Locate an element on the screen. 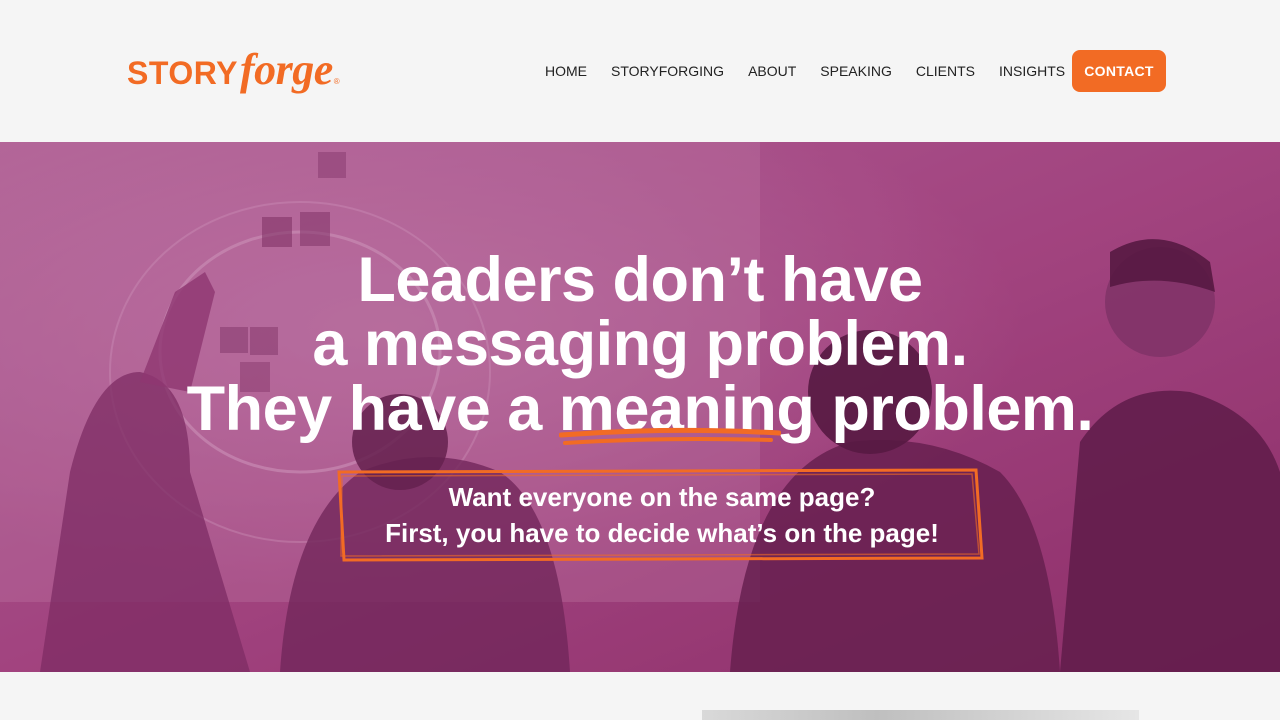 Image resolution: width=1280 pixels, height=720 pixels. headline-line-3-pre: They have a is located at coordinates (372, 409).